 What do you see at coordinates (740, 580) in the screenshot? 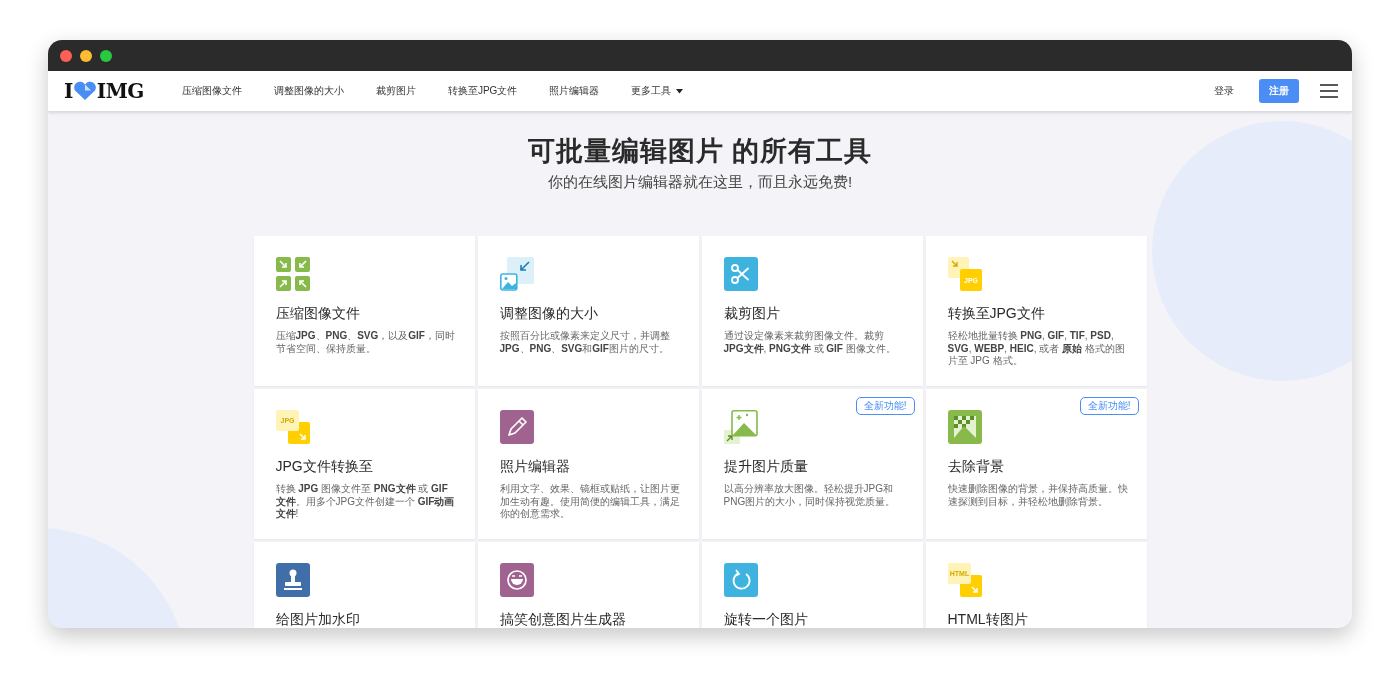
I see `rotate-icon` at bounding box center [740, 580].